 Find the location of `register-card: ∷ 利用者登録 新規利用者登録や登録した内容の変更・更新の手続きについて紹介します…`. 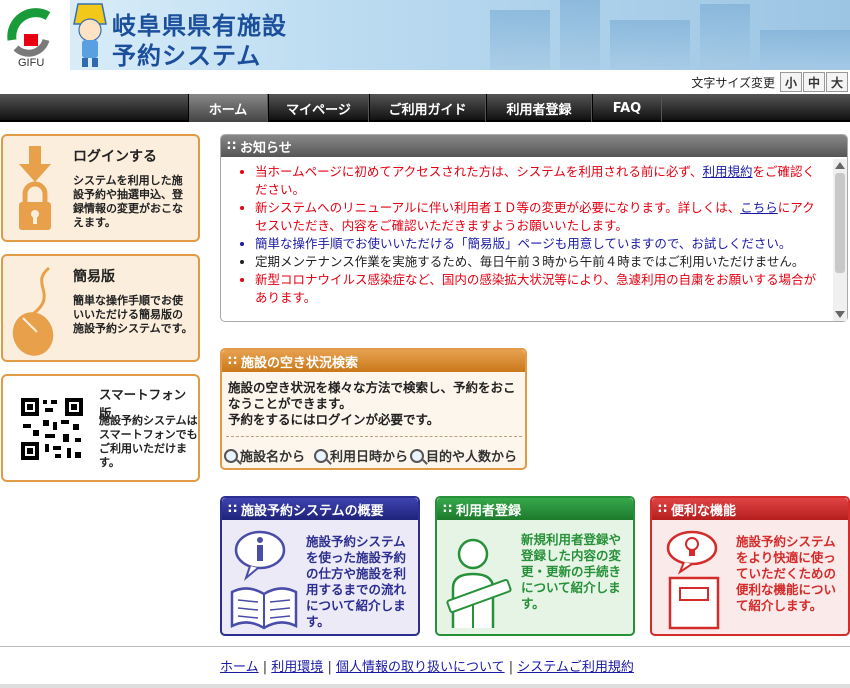

register-card: ∷ 利用者登録 新規利用者登録や登録した内容の変更・更新の手続きについて紹介します… is located at coordinates (535, 566).